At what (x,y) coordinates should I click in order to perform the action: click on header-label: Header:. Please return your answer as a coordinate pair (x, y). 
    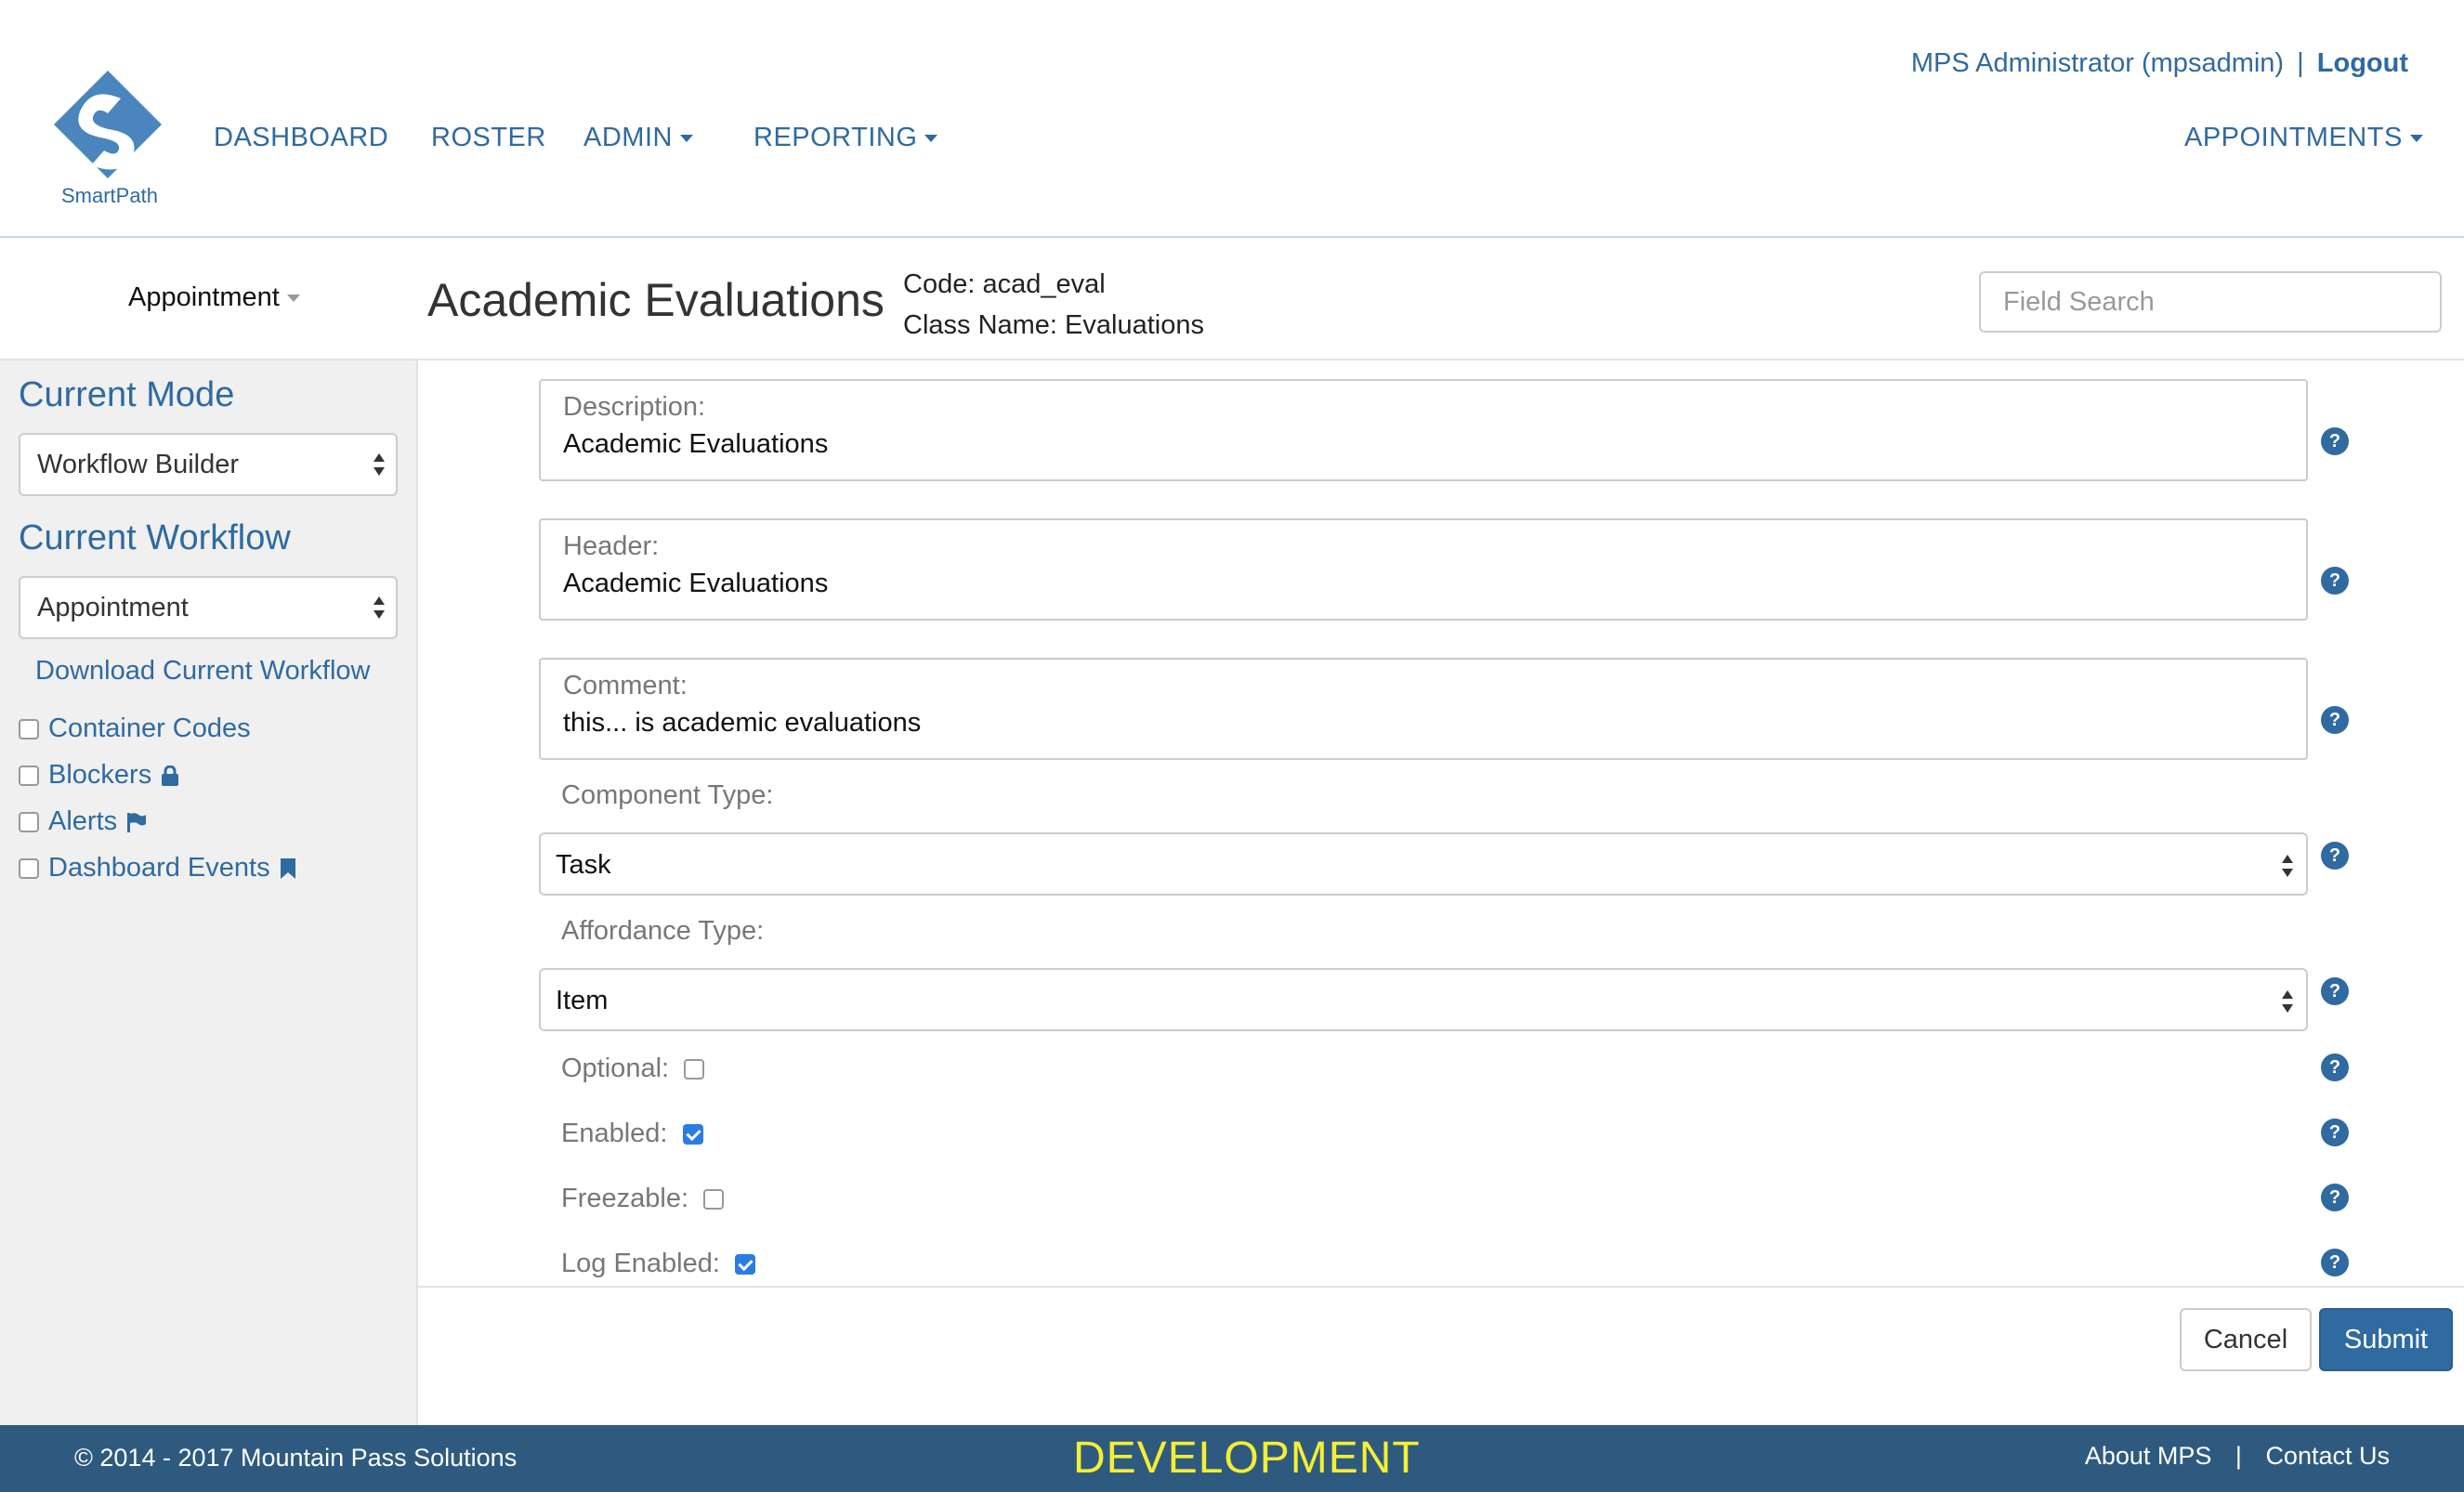
    Looking at the image, I should click on (611, 546).